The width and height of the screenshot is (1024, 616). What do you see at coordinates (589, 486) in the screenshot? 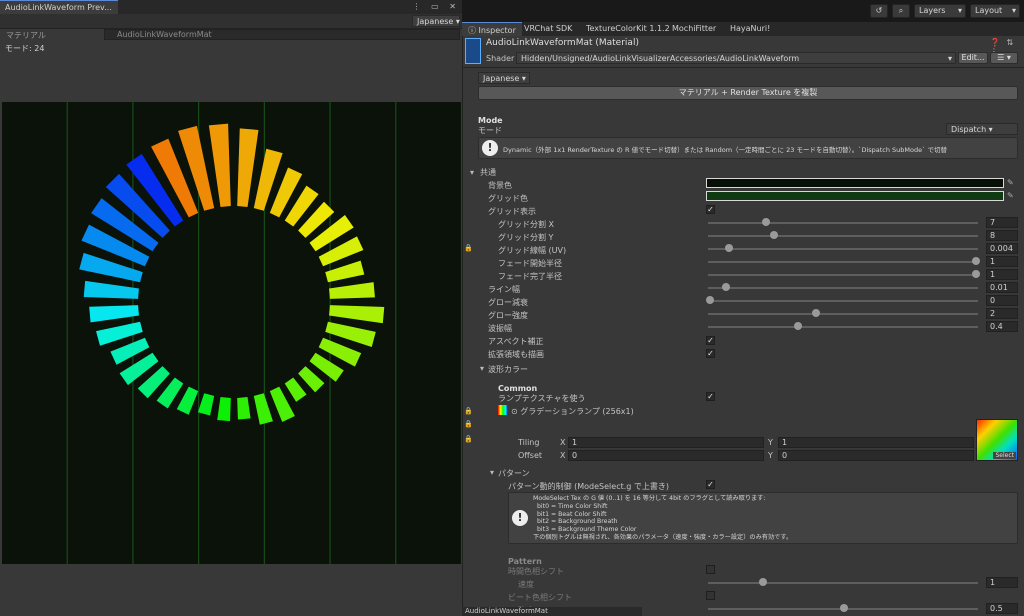
I see `pattern-dynamic-label: パターン動的制御 (ModeSelect.g で上書き)` at bounding box center [589, 486].